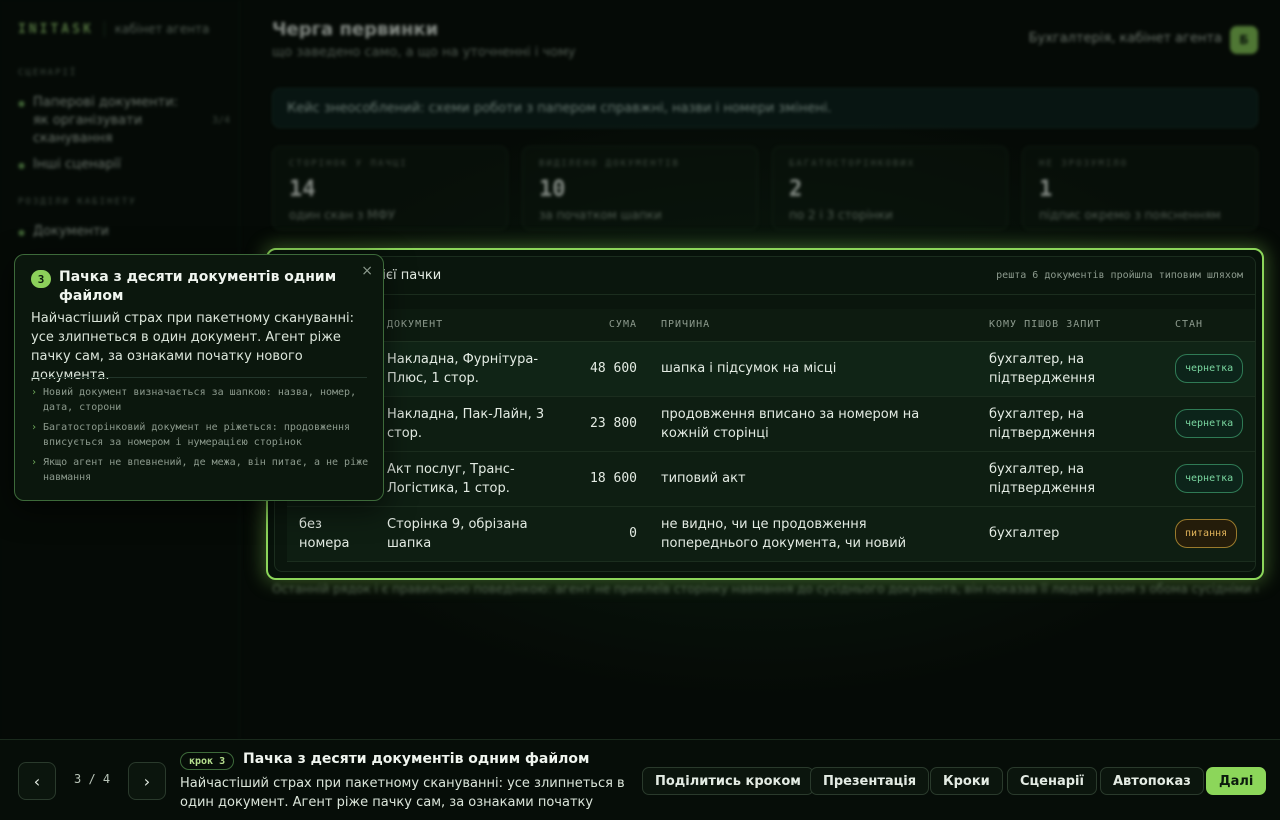  Describe the element at coordinates (348, 164) in the screenshot. I see `stat-caption: СТОРІНОК У ПАЧЦІ` at that location.